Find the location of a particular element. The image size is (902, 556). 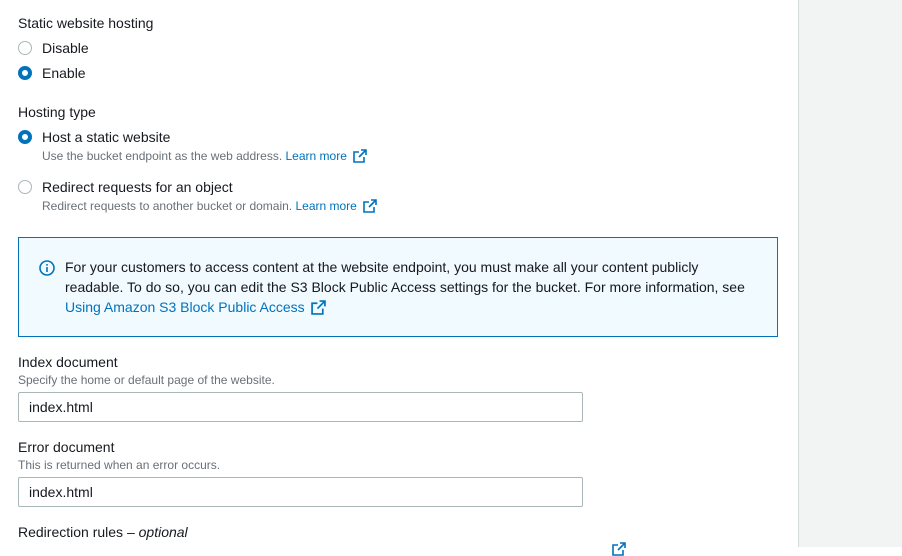

radio-enable-label: Enable is located at coordinates (64, 73).